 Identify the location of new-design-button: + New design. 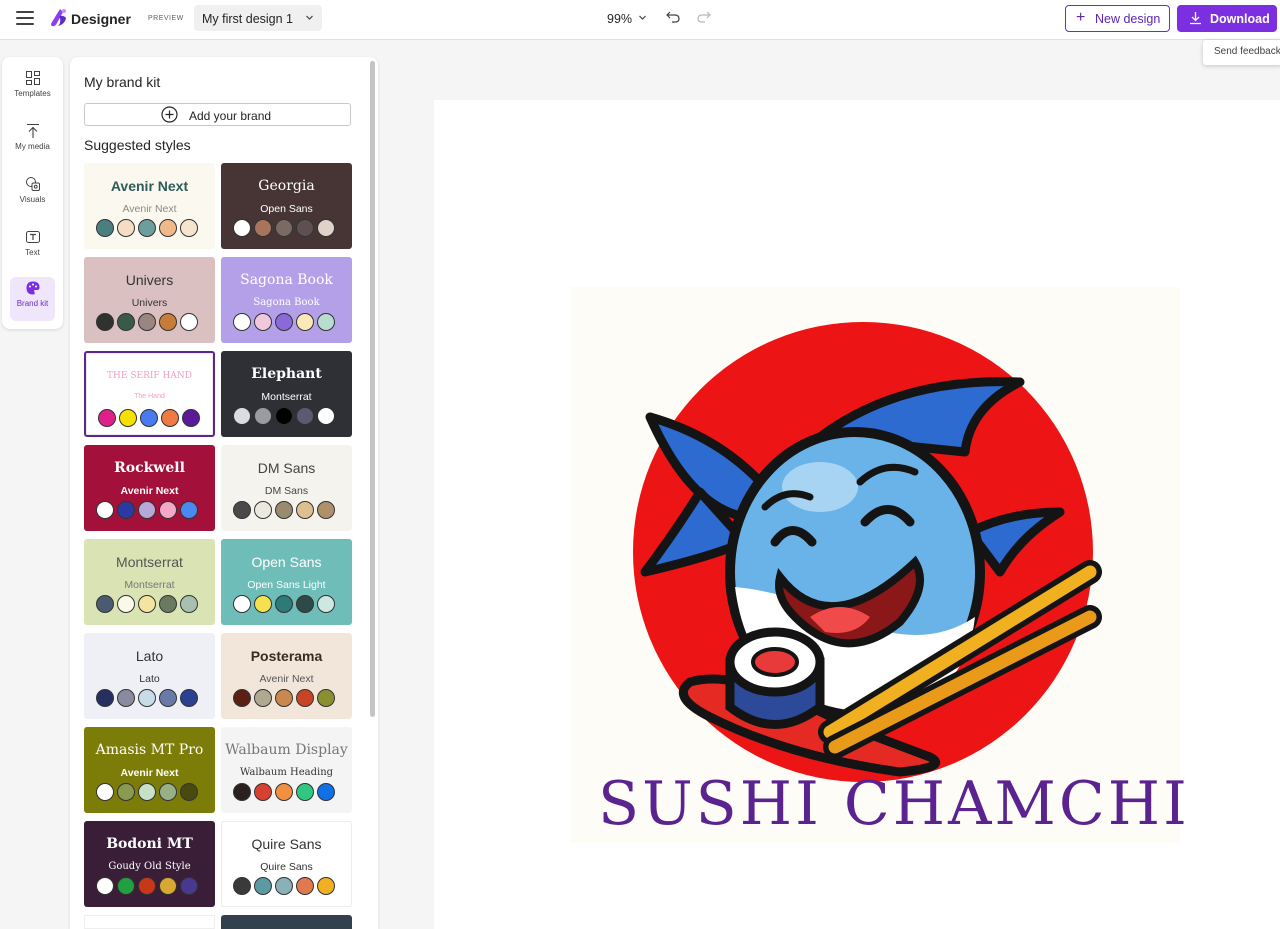
(1117, 18).